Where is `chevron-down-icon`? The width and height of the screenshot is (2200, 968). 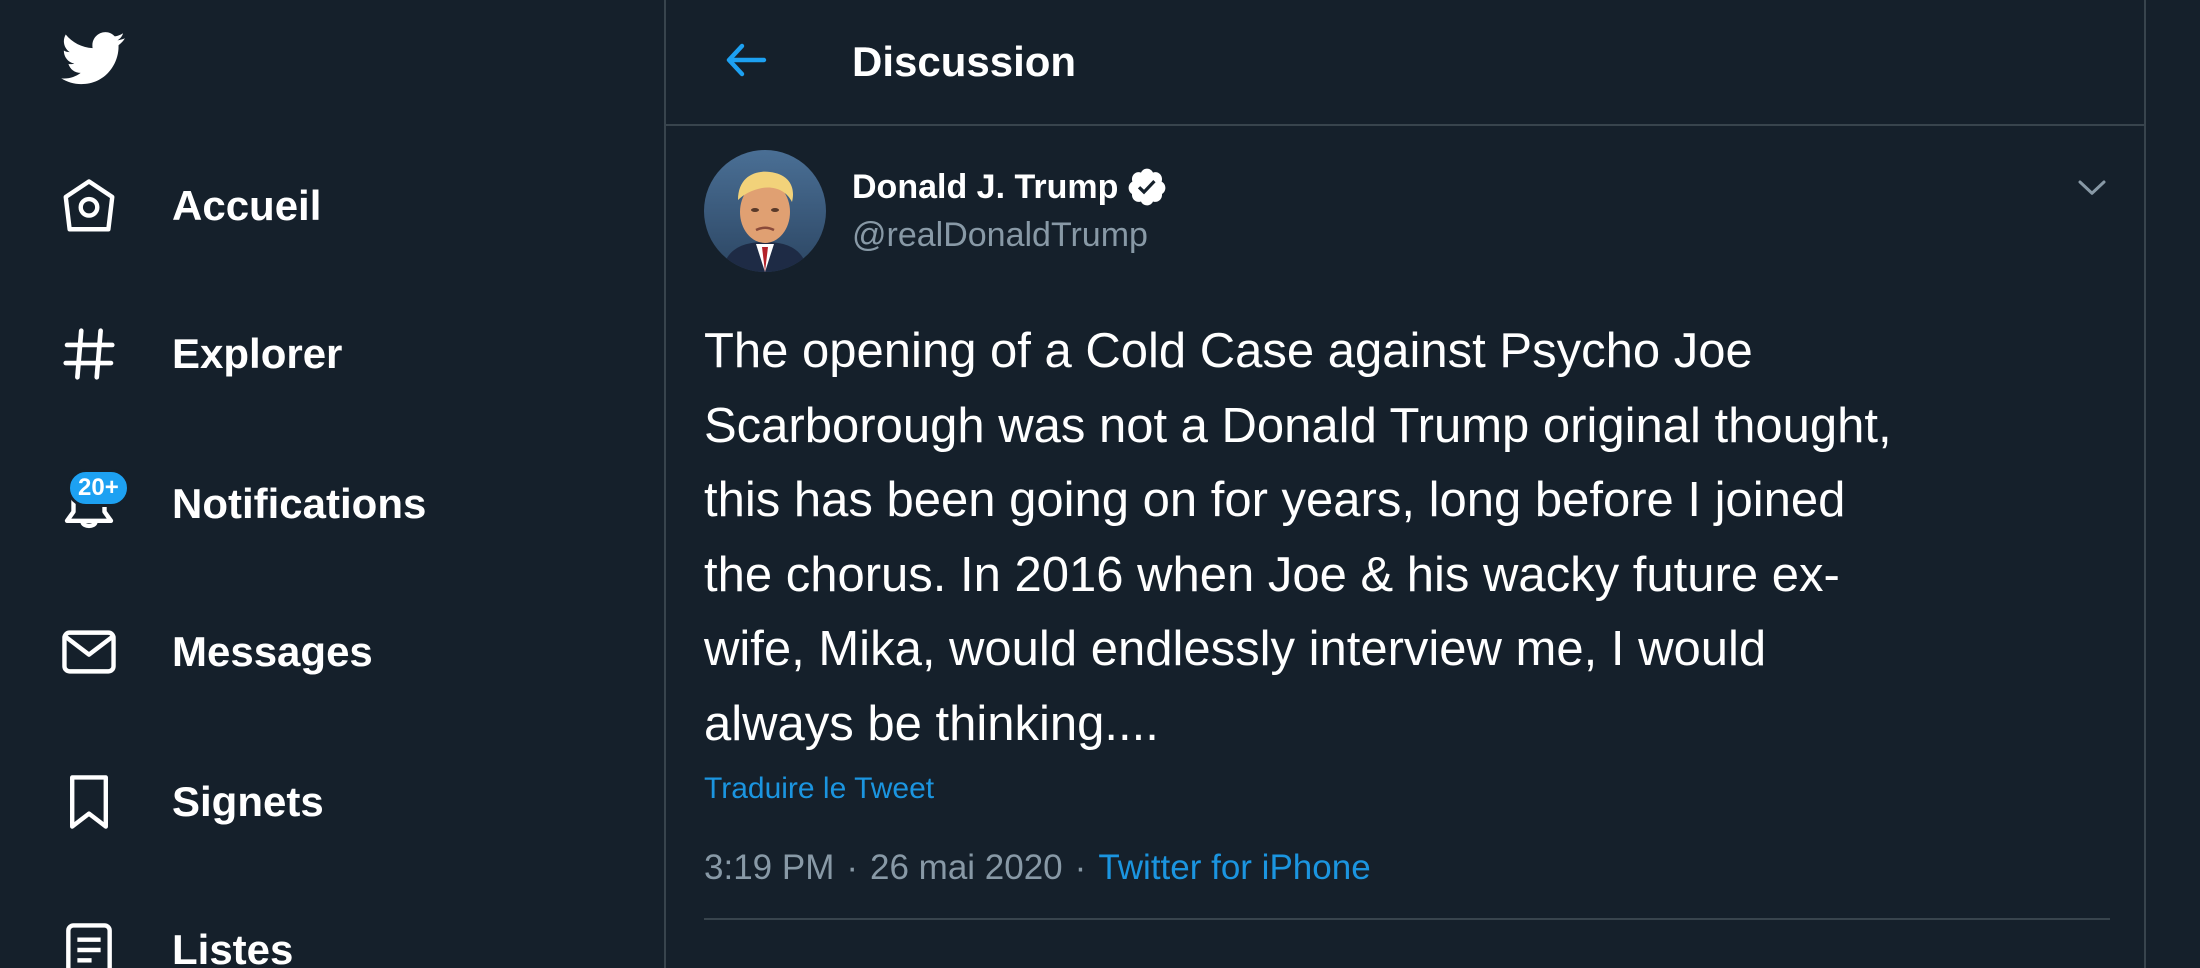 chevron-down-icon is located at coordinates (2092, 187).